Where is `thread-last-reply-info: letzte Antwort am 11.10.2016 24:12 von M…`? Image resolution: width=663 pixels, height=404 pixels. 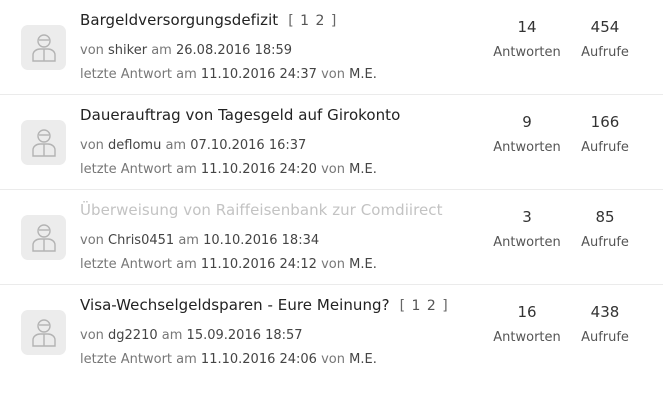
thread-last-reply-info: letzte Antwort am 11.10.2016 24:12 von M… is located at coordinates (228, 264).